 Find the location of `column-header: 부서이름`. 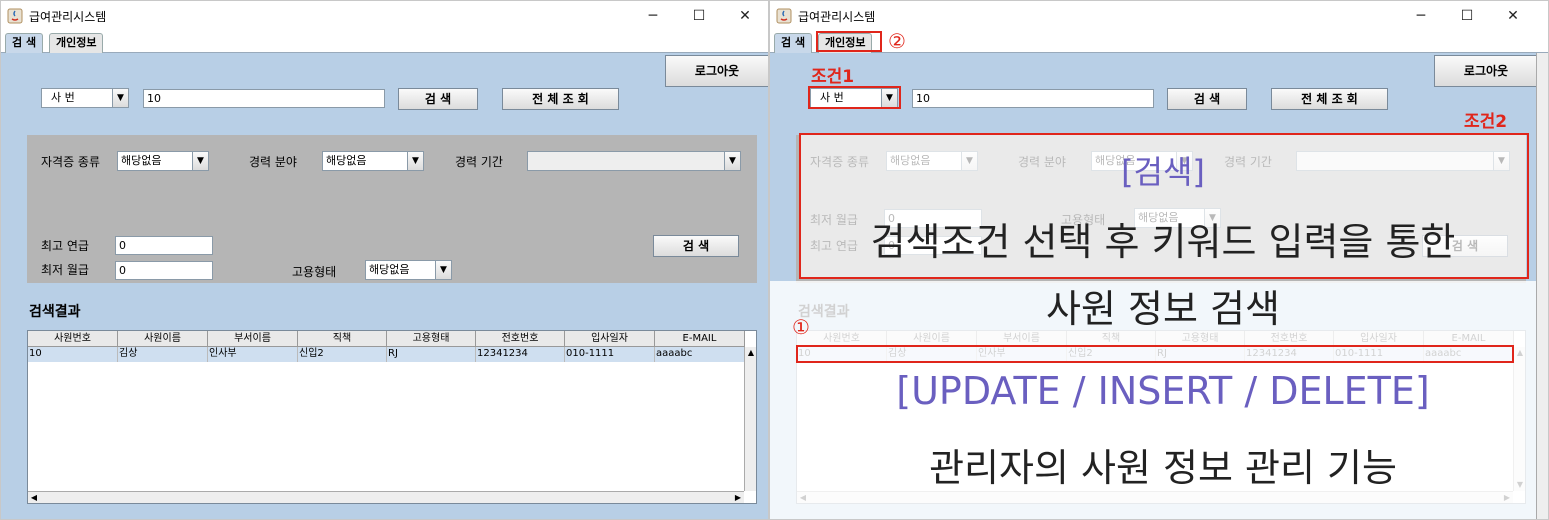

column-header: 부서이름 is located at coordinates (253, 339).